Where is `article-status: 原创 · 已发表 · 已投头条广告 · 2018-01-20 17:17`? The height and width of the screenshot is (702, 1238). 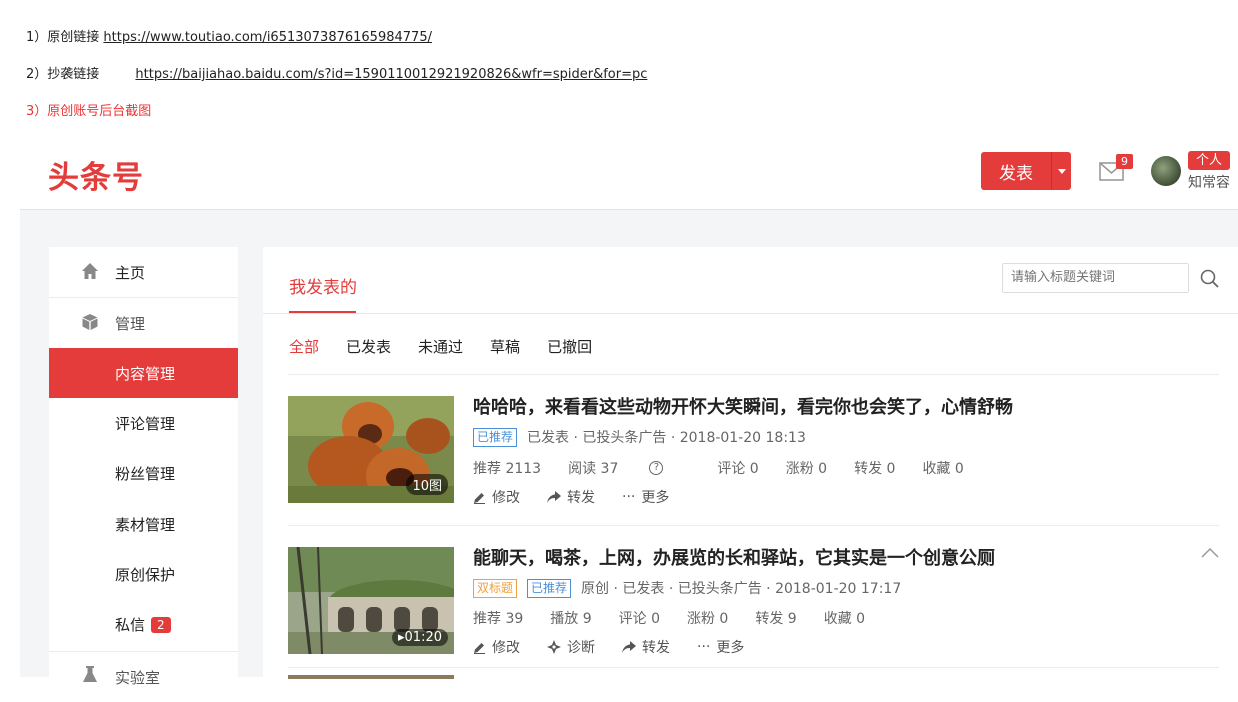
article-status: 原创 · 已发表 · 已投头条广告 · 2018-01-20 17:17 is located at coordinates (741, 589).